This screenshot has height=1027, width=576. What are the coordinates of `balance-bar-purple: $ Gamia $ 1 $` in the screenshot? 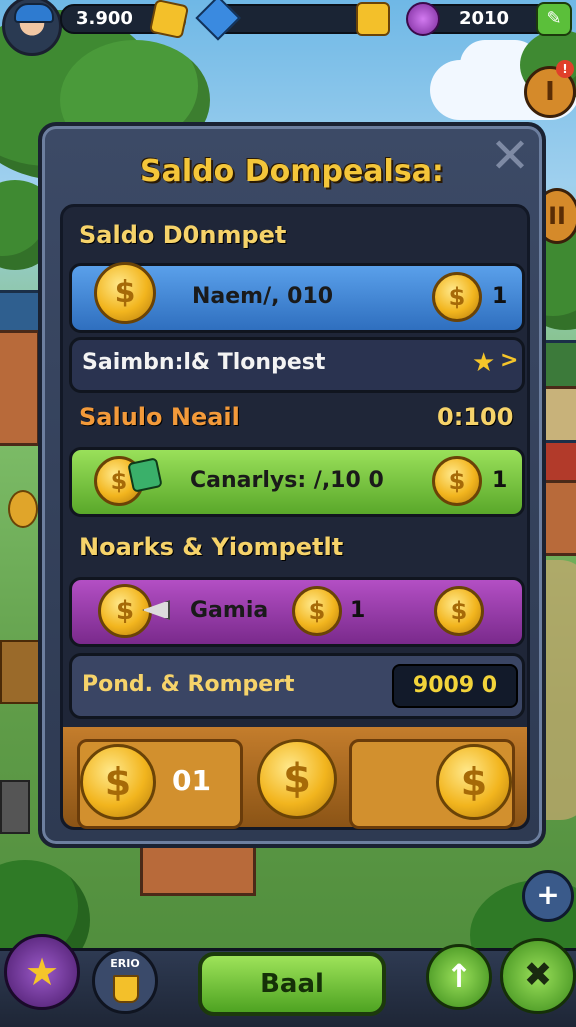 It's located at (297, 612).